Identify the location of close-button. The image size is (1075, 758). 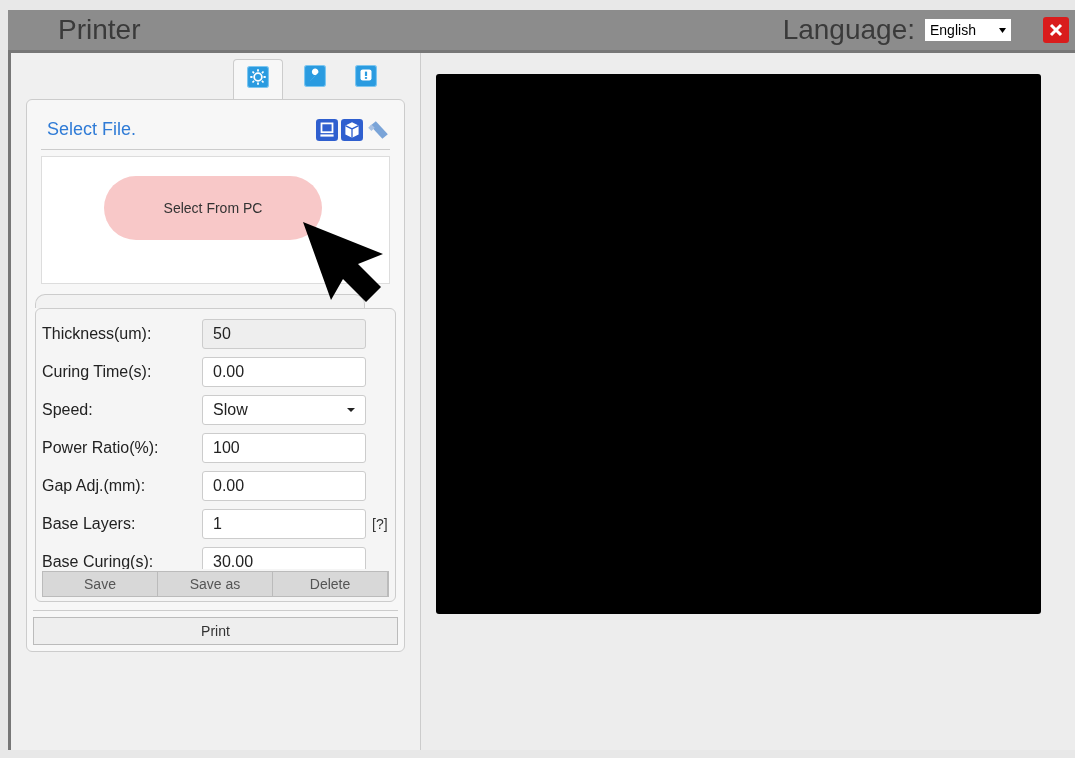
(1056, 30).